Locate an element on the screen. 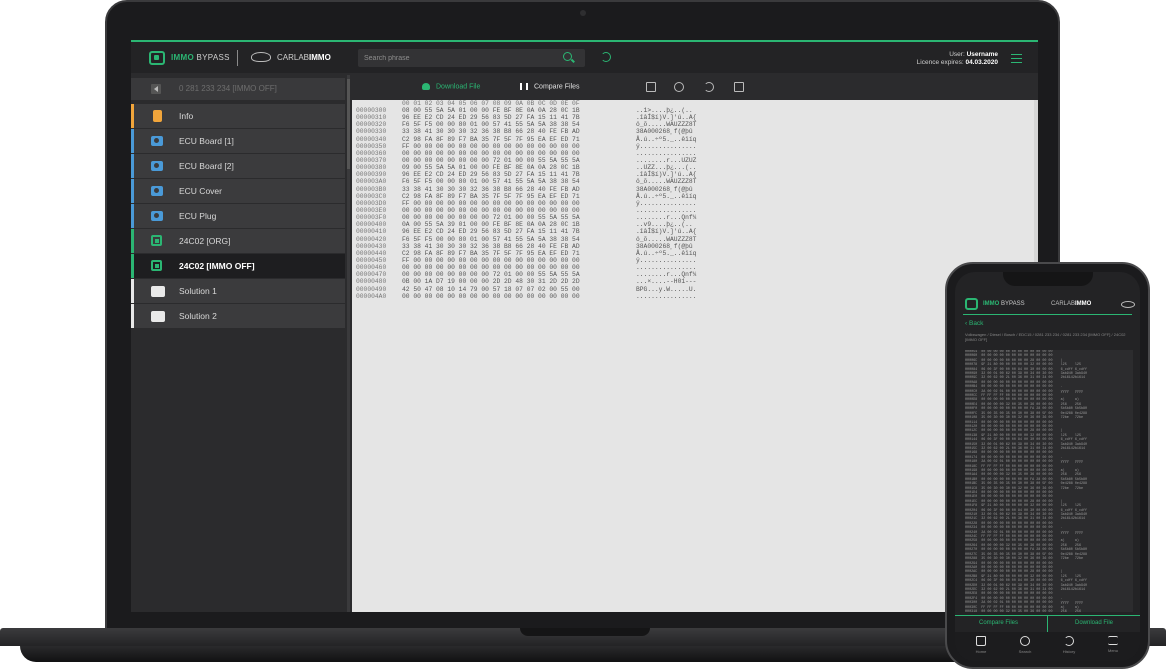 The height and width of the screenshot is (669, 1166). sidebar-scrollbar is located at coordinates (348, 343).